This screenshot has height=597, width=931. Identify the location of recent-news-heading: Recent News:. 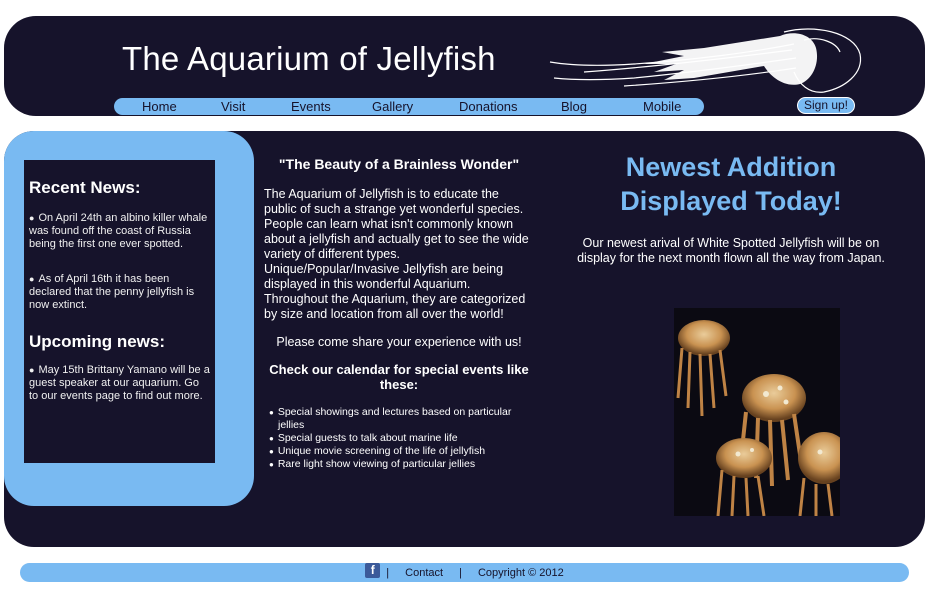
(85, 187).